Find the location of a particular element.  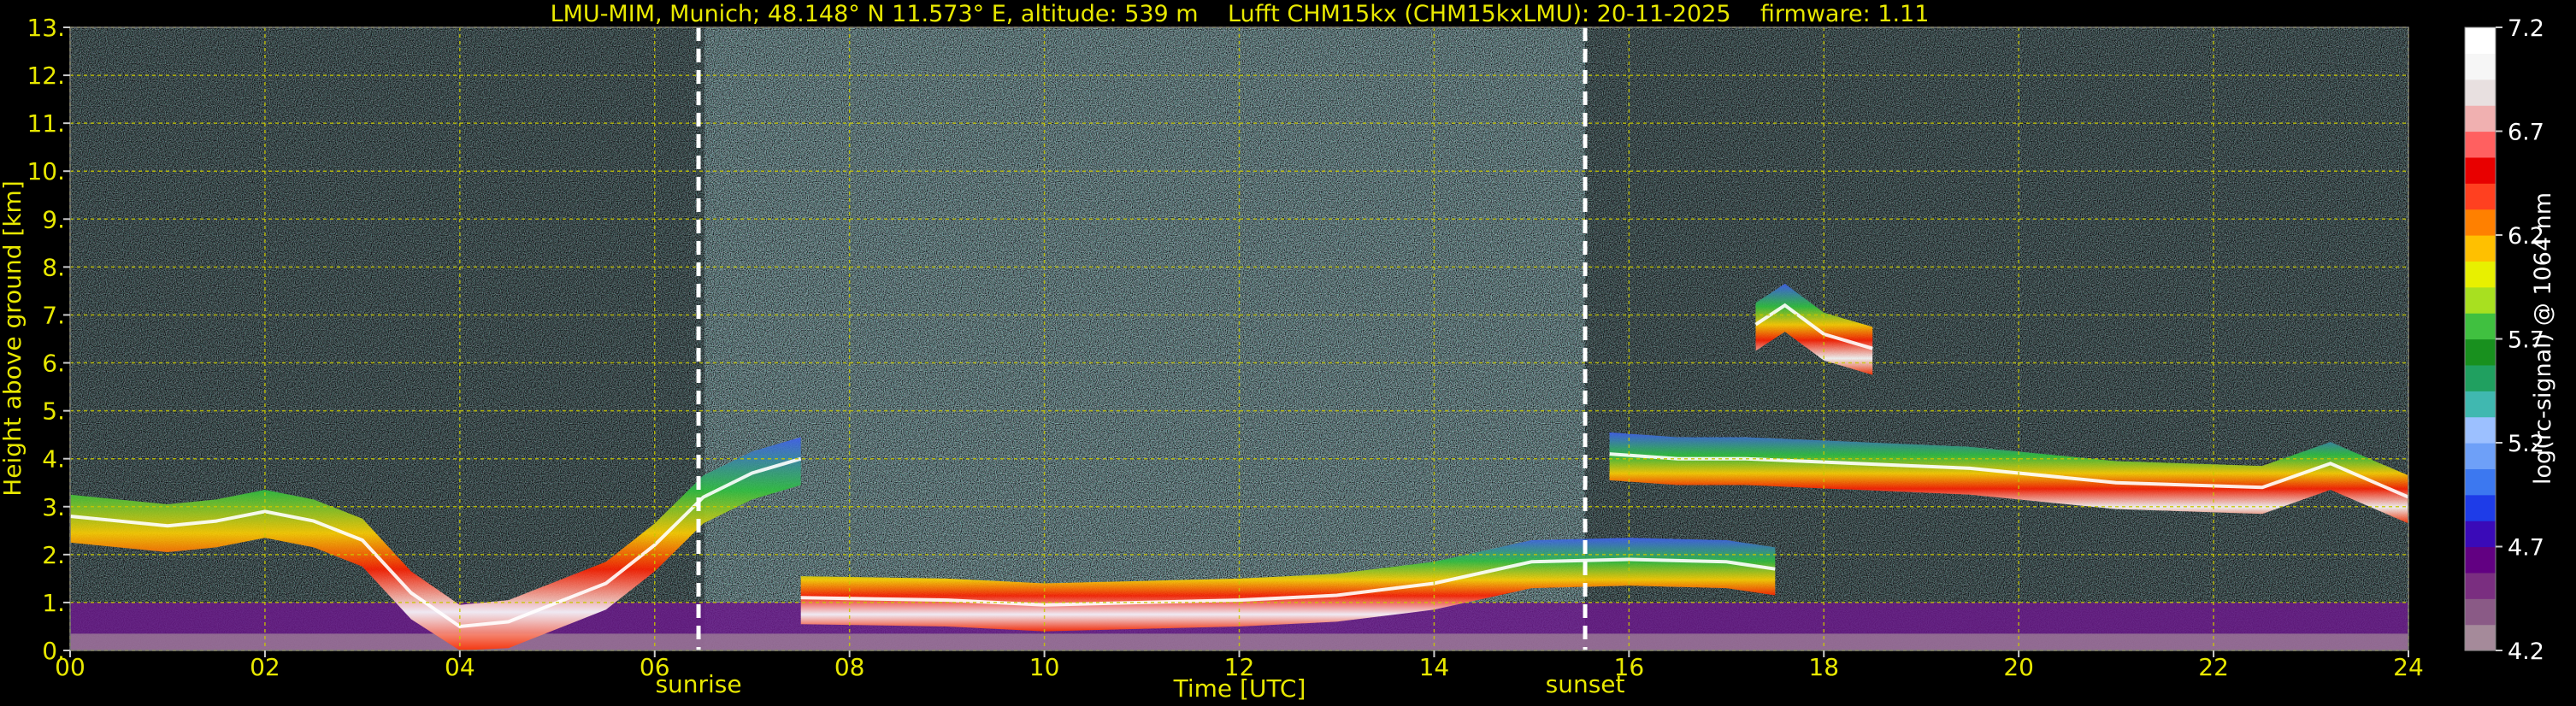

x-tick-label: 24 is located at coordinates (2408, 667).